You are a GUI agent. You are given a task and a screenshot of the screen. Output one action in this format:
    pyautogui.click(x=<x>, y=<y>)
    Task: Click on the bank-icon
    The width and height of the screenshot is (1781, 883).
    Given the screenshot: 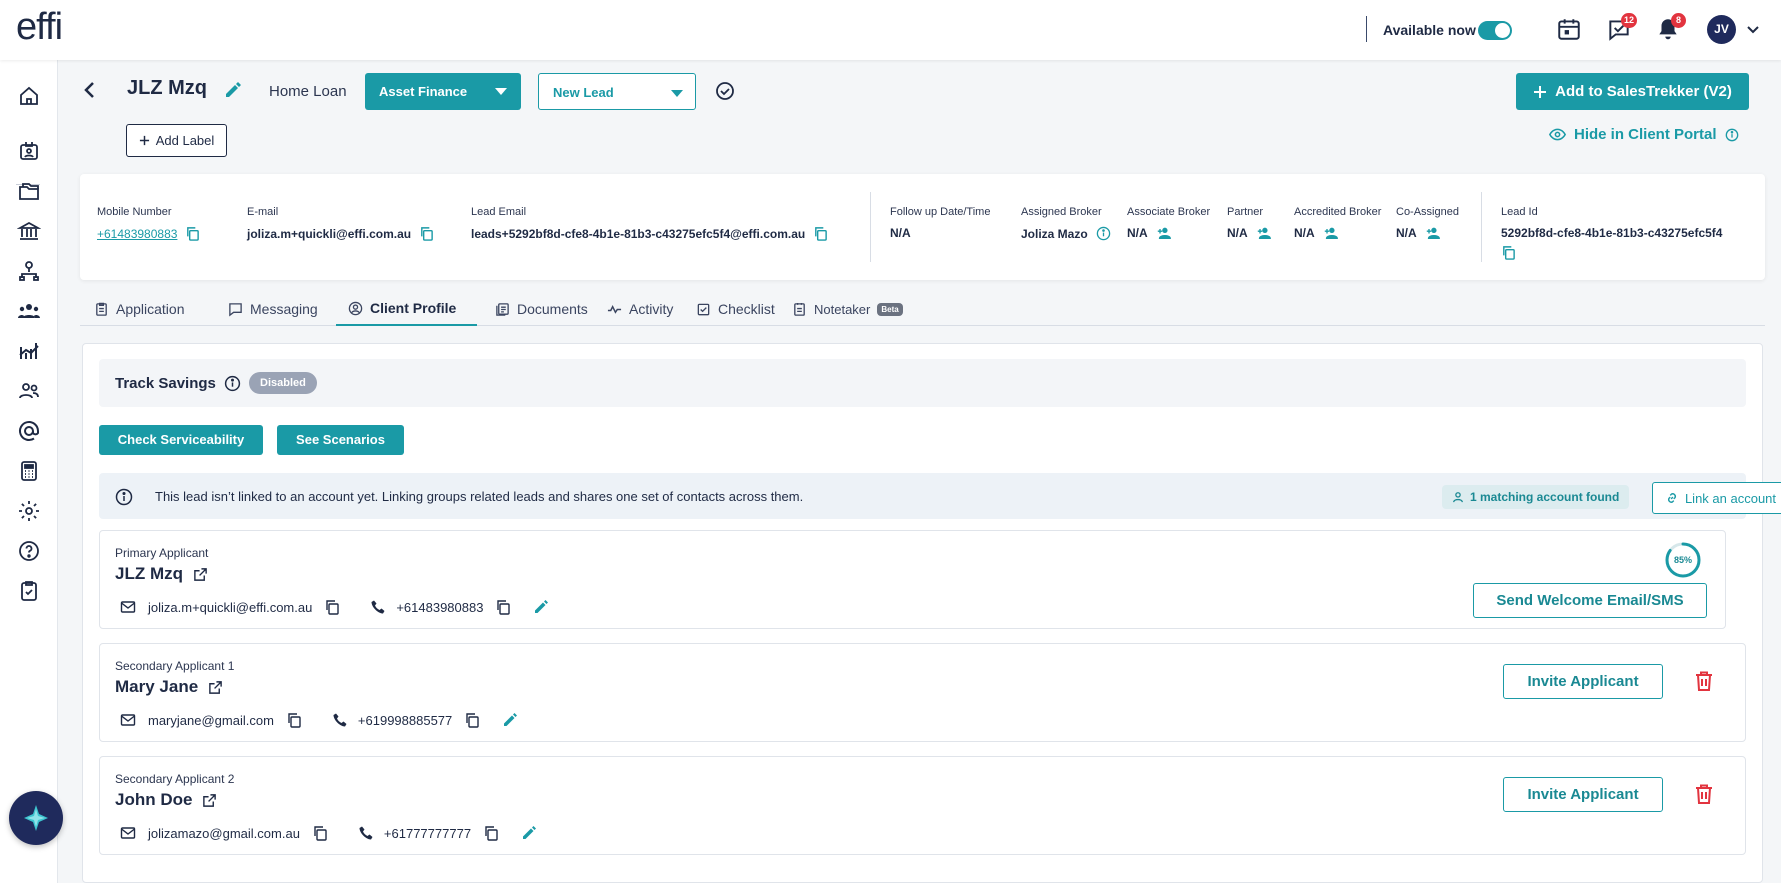 What is the action you would take?
    pyautogui.click(x=29, y=231)
    